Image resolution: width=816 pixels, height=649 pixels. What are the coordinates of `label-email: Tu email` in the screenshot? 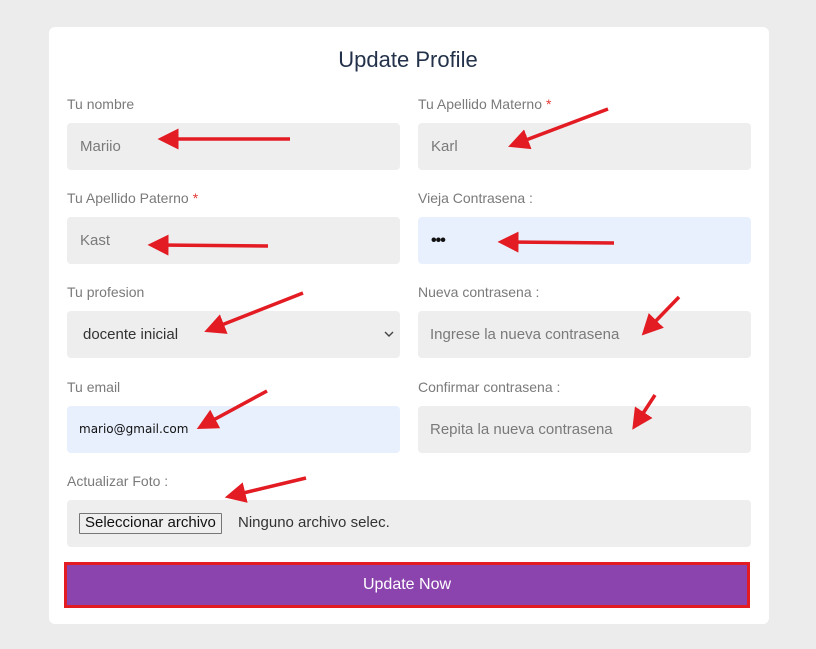 It's located at (93, 387).